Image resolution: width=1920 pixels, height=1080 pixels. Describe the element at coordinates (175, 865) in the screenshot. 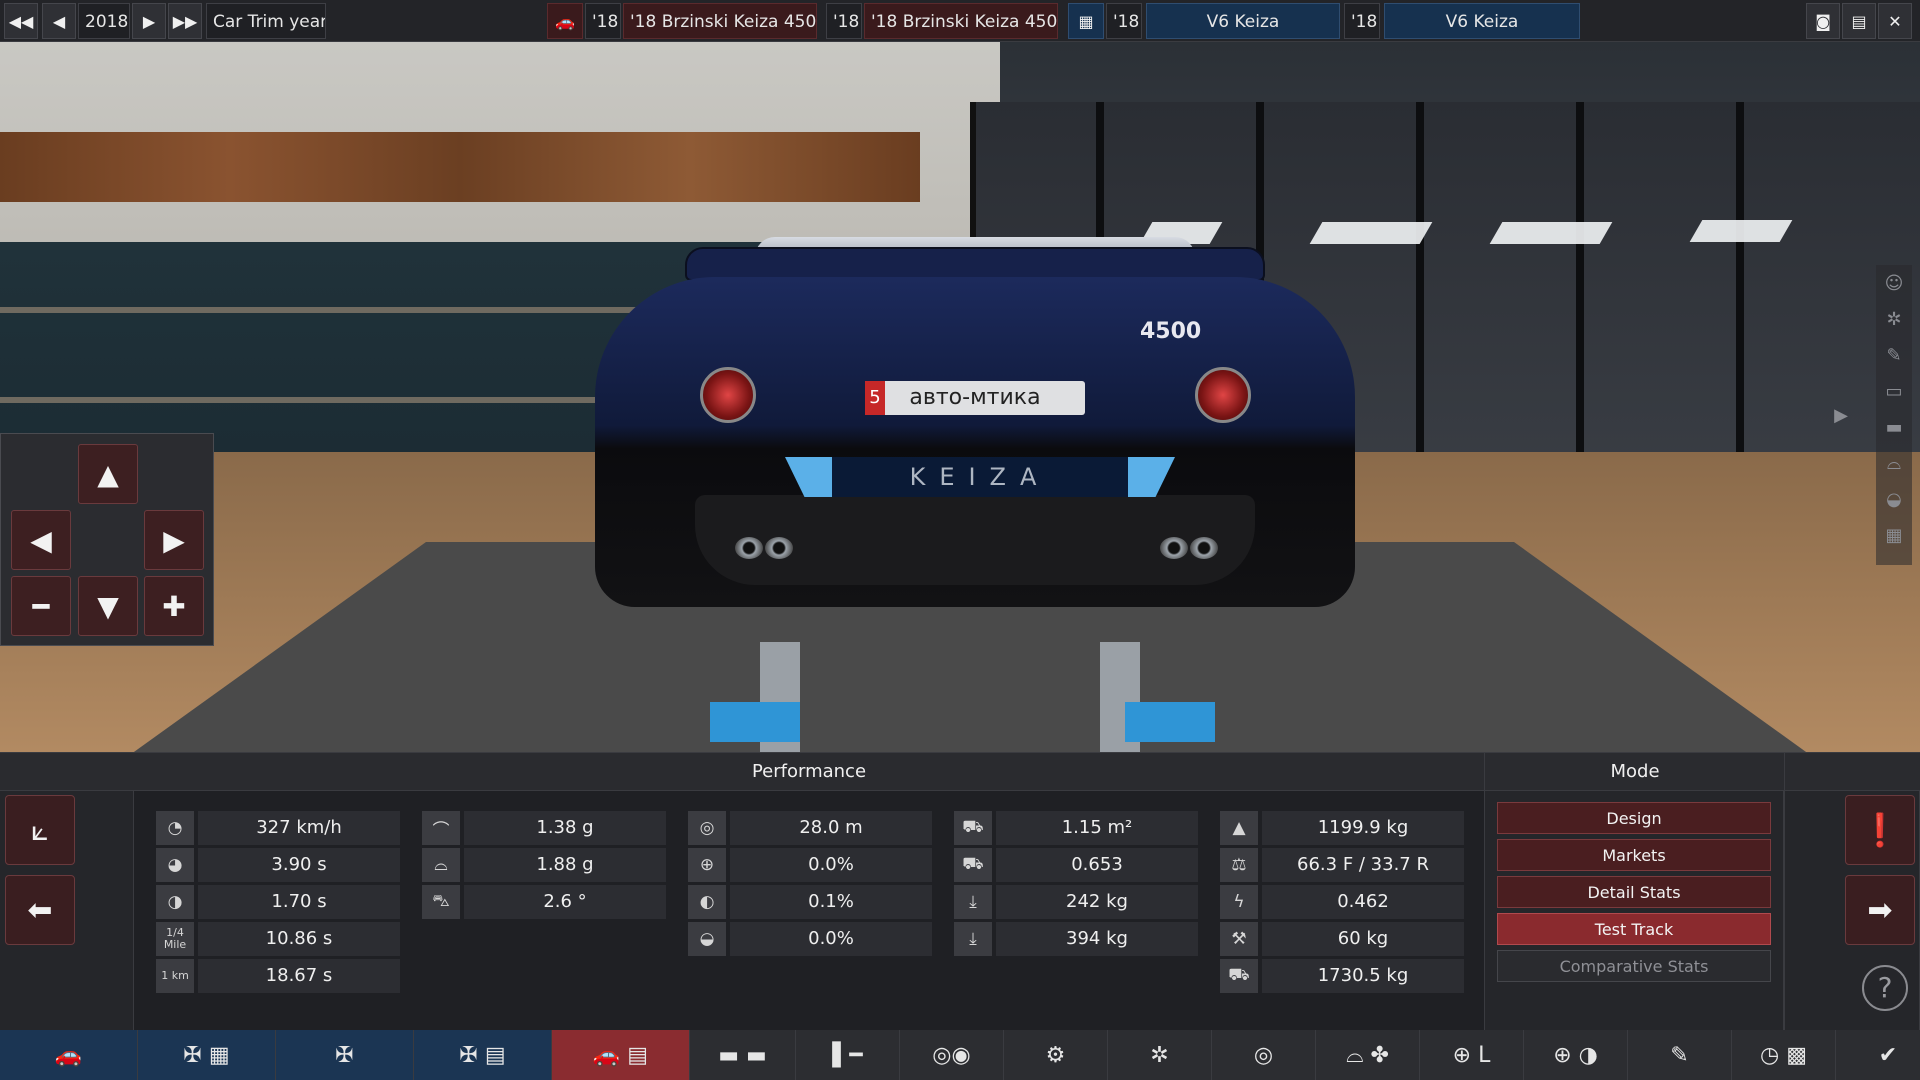

I see `gauge-icon: ◕` at that location.